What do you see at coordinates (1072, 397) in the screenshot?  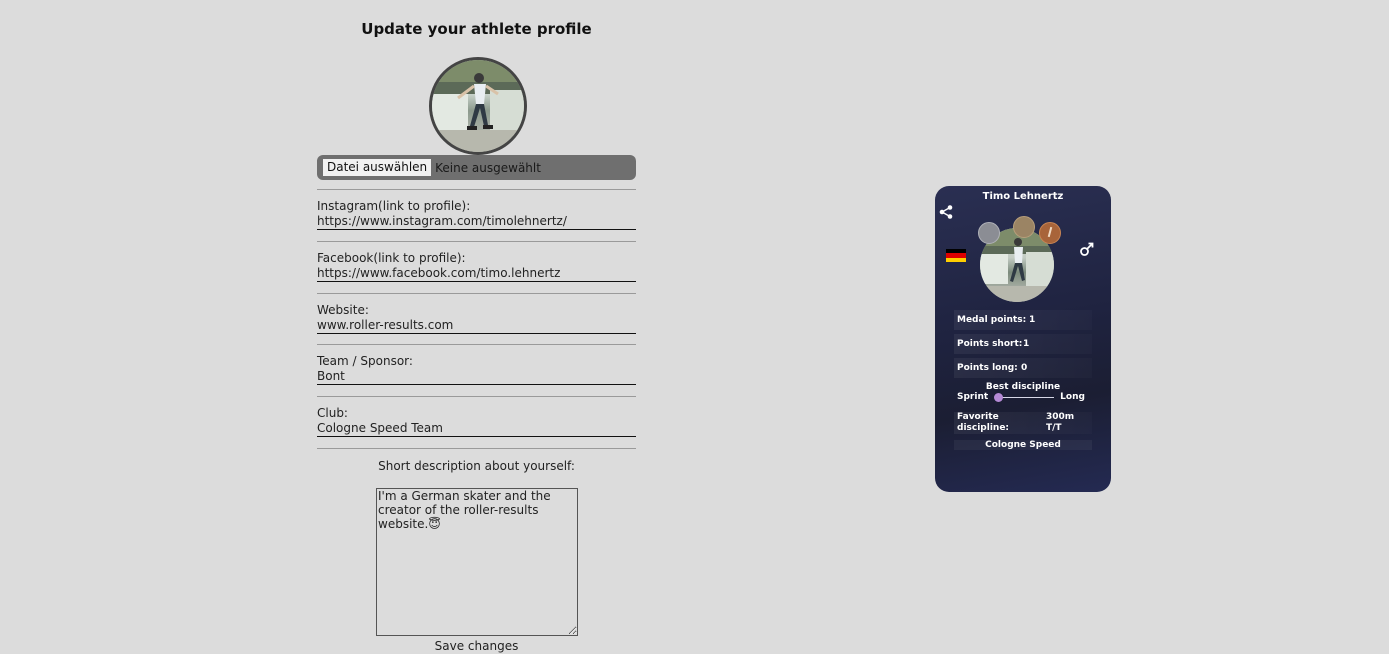 I see `slider-right-label: Long` at bounding box center [1072, 397].